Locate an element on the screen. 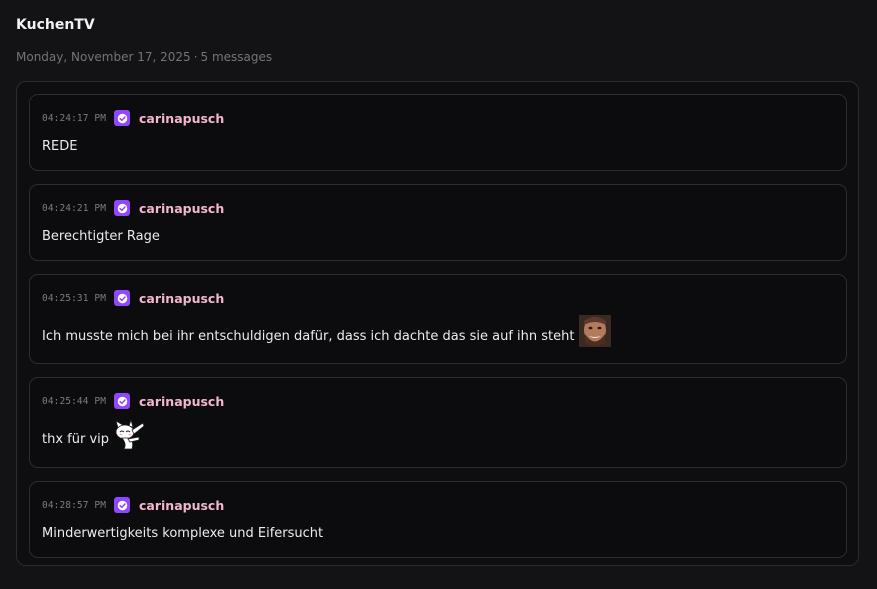 This screenshot has height=589, width=877. message-body: Berechtigter Rage is located at coordinates (101, 236).